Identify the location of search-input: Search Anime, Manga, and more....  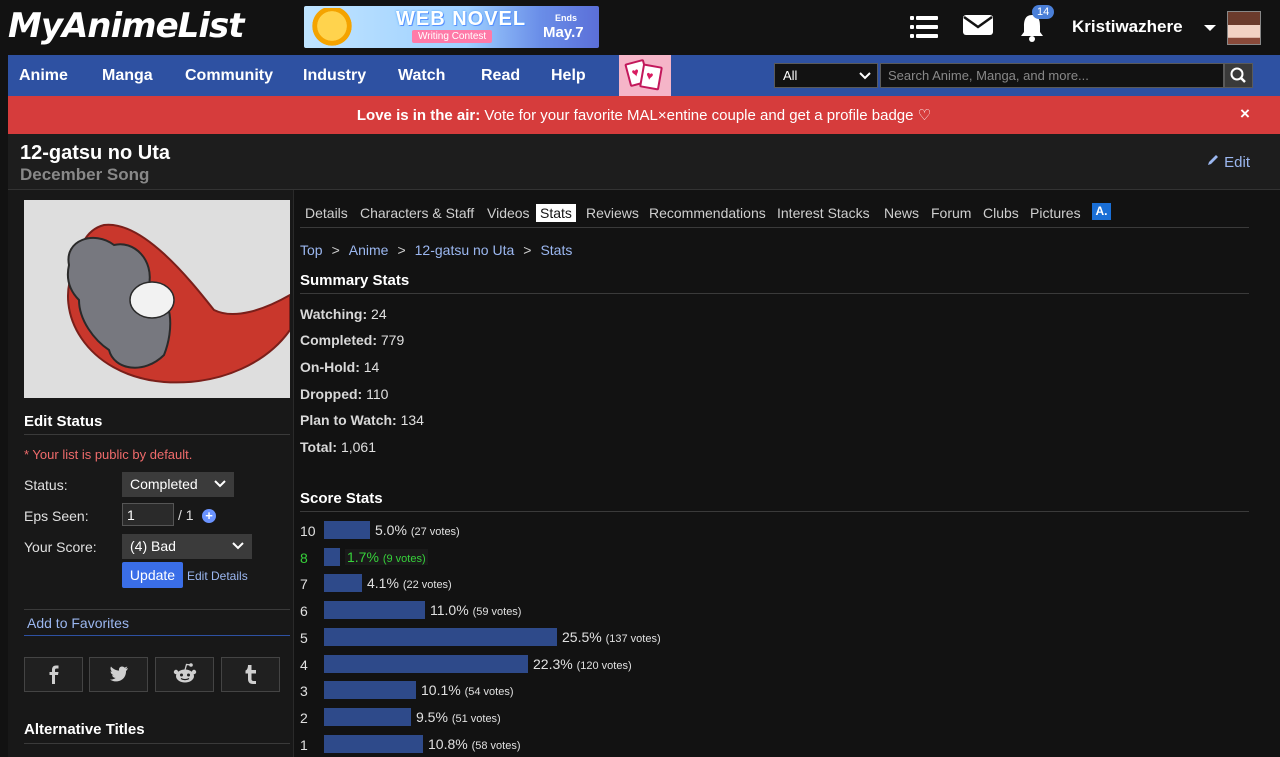
(1052, 75).